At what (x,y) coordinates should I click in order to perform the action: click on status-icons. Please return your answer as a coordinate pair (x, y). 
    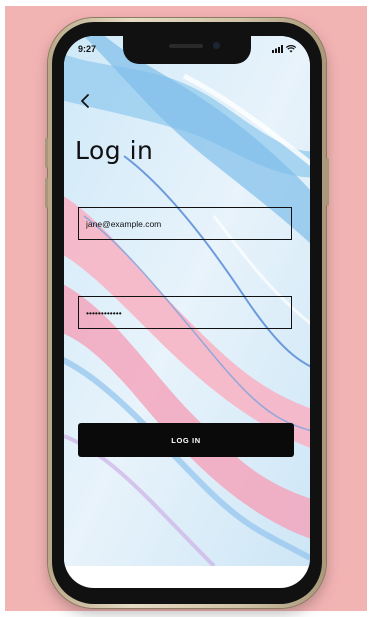
    Looking at the image, I should click on (284, 49).